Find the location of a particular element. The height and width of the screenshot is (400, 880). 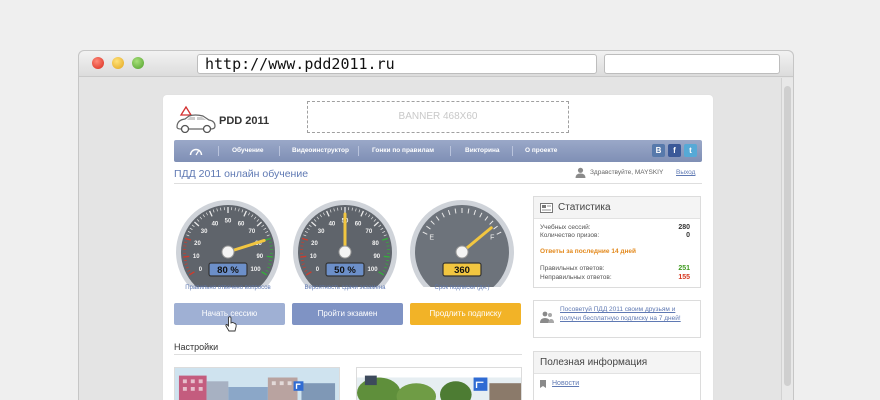

bookmark-icon is located at coordinates (543, 384).